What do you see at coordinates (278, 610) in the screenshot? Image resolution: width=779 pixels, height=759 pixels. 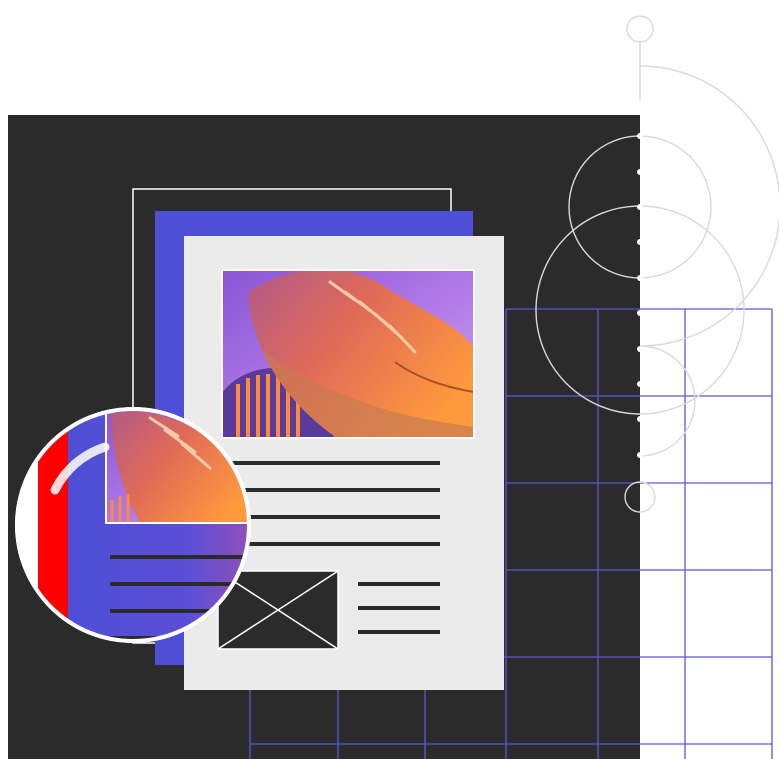 I see `image-placeholder-icon` at bounding box center [278, 610].